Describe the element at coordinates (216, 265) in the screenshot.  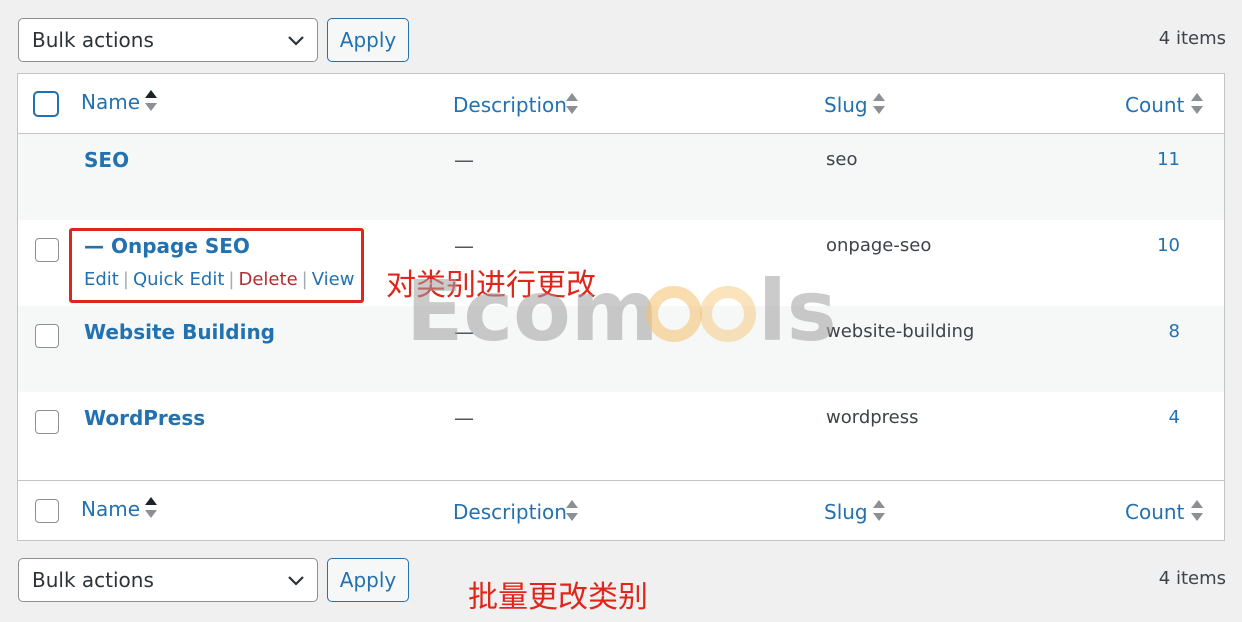
I see `highlight-box` at that location.